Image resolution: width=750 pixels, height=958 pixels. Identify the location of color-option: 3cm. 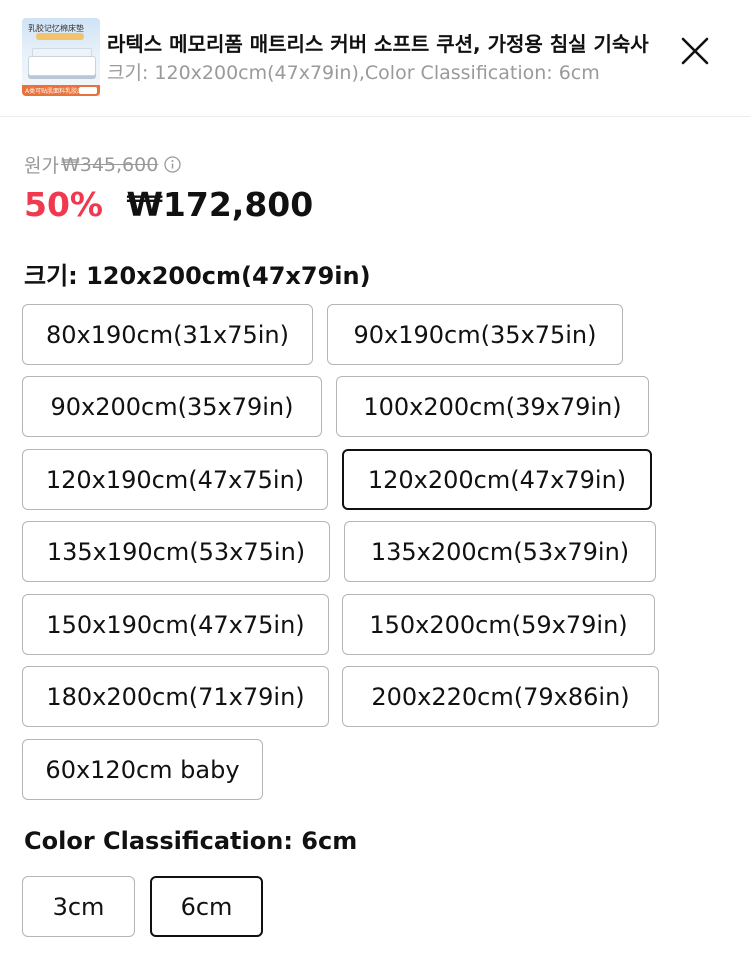
(78, 906).